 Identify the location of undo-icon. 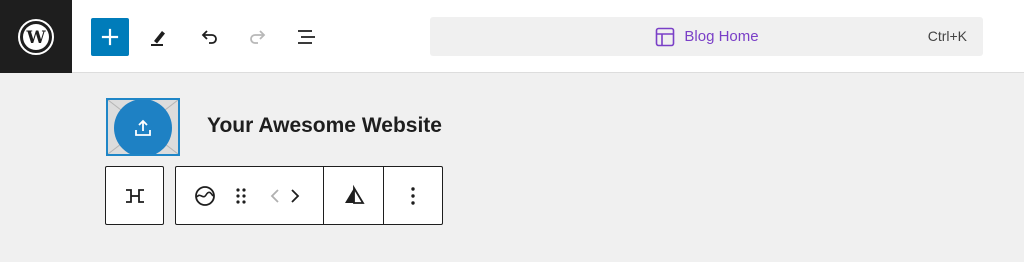
(209, 37).